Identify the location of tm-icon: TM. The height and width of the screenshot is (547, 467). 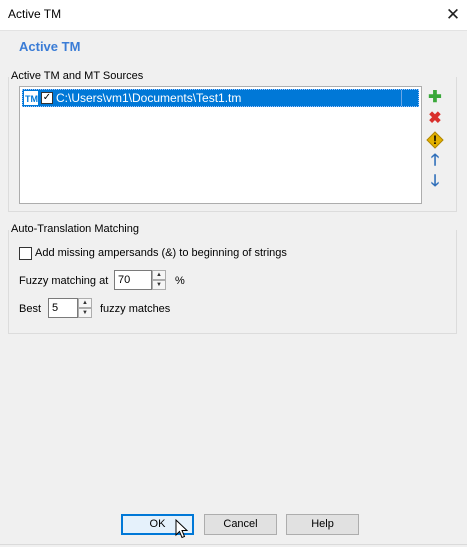
(31, 98).